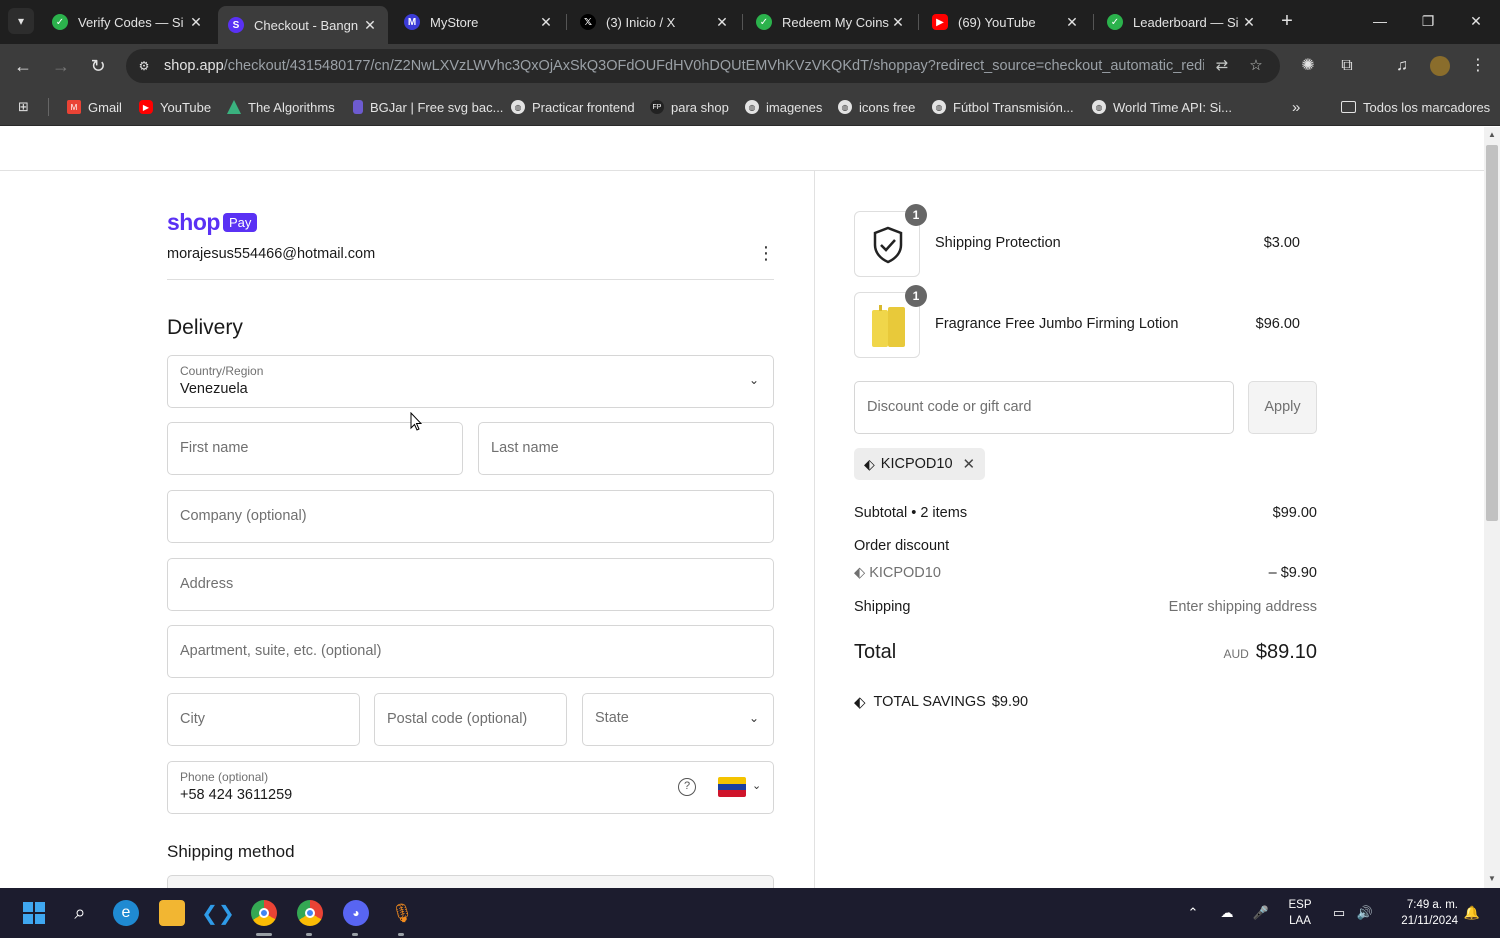  I want to click on all-bookmarks-folder: Todos los marcadores, so click(1415, 107).